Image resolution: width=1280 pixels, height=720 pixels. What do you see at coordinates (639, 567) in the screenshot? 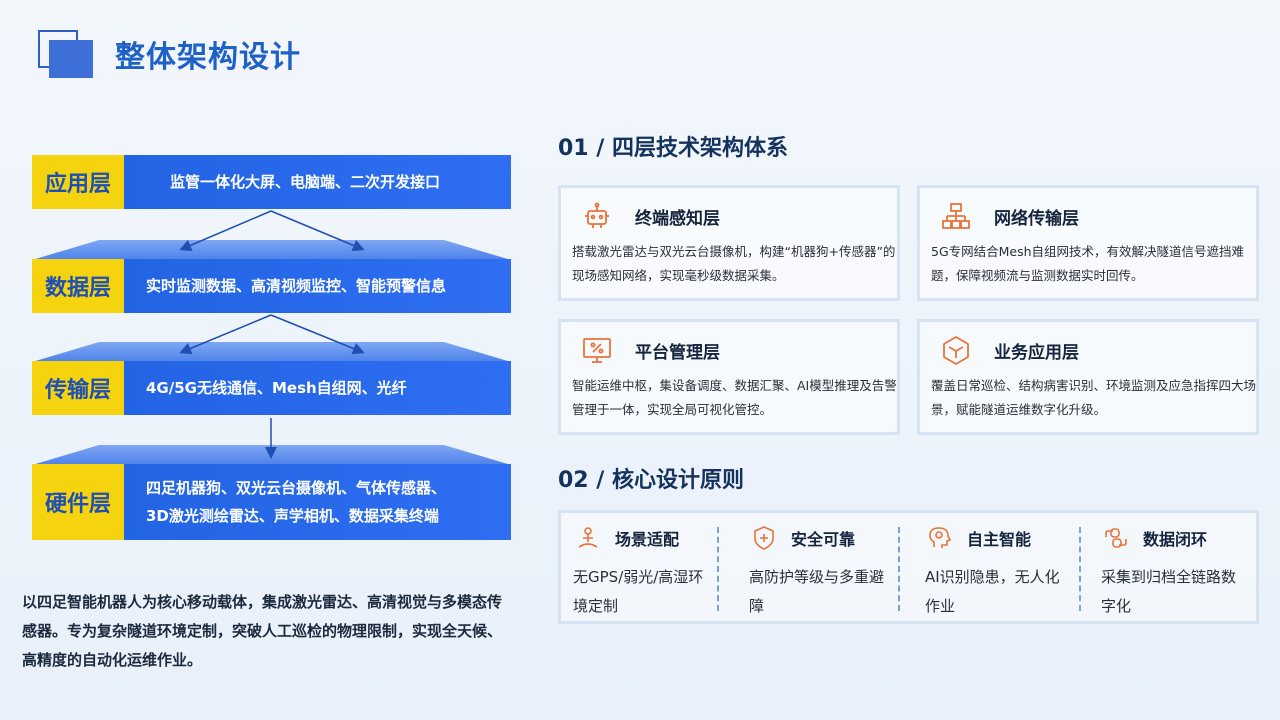
I see `principle-scene: 场景适配 无GPS/弱光/高湿环境定制` at bounding box center [639, 567].